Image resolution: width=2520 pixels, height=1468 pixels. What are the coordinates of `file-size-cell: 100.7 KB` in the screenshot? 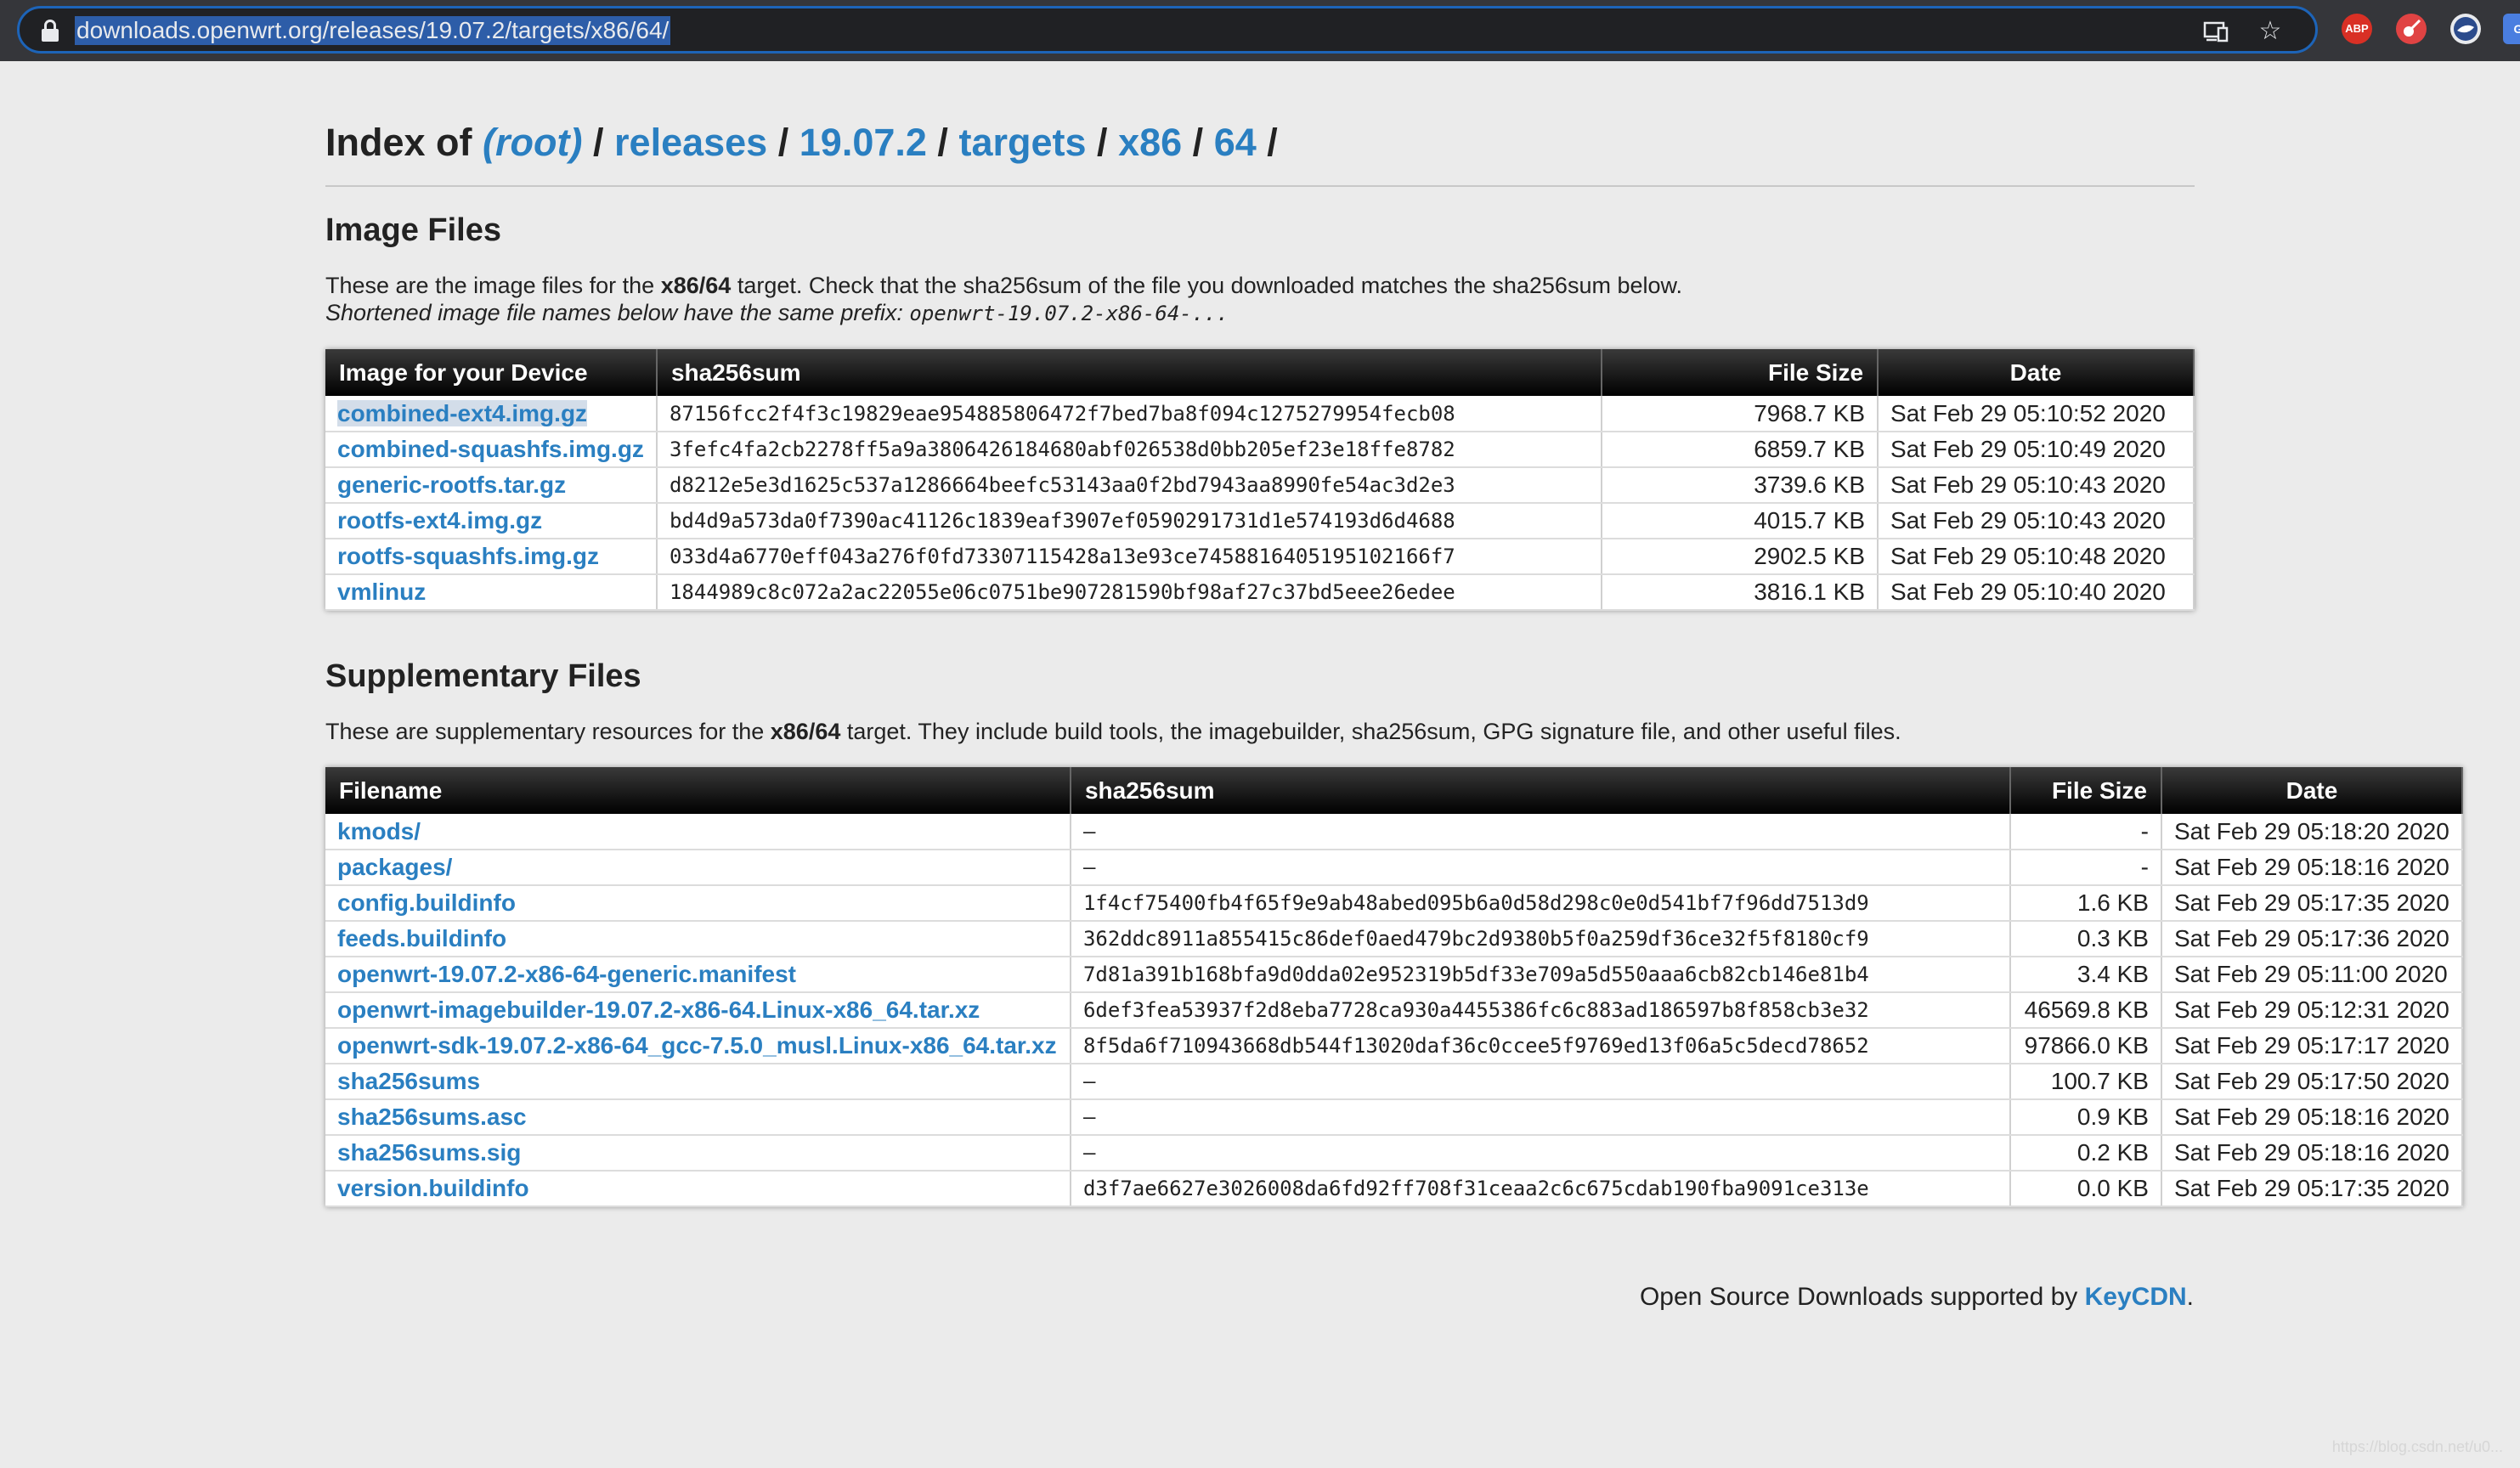 It's located at (2086, 1082).